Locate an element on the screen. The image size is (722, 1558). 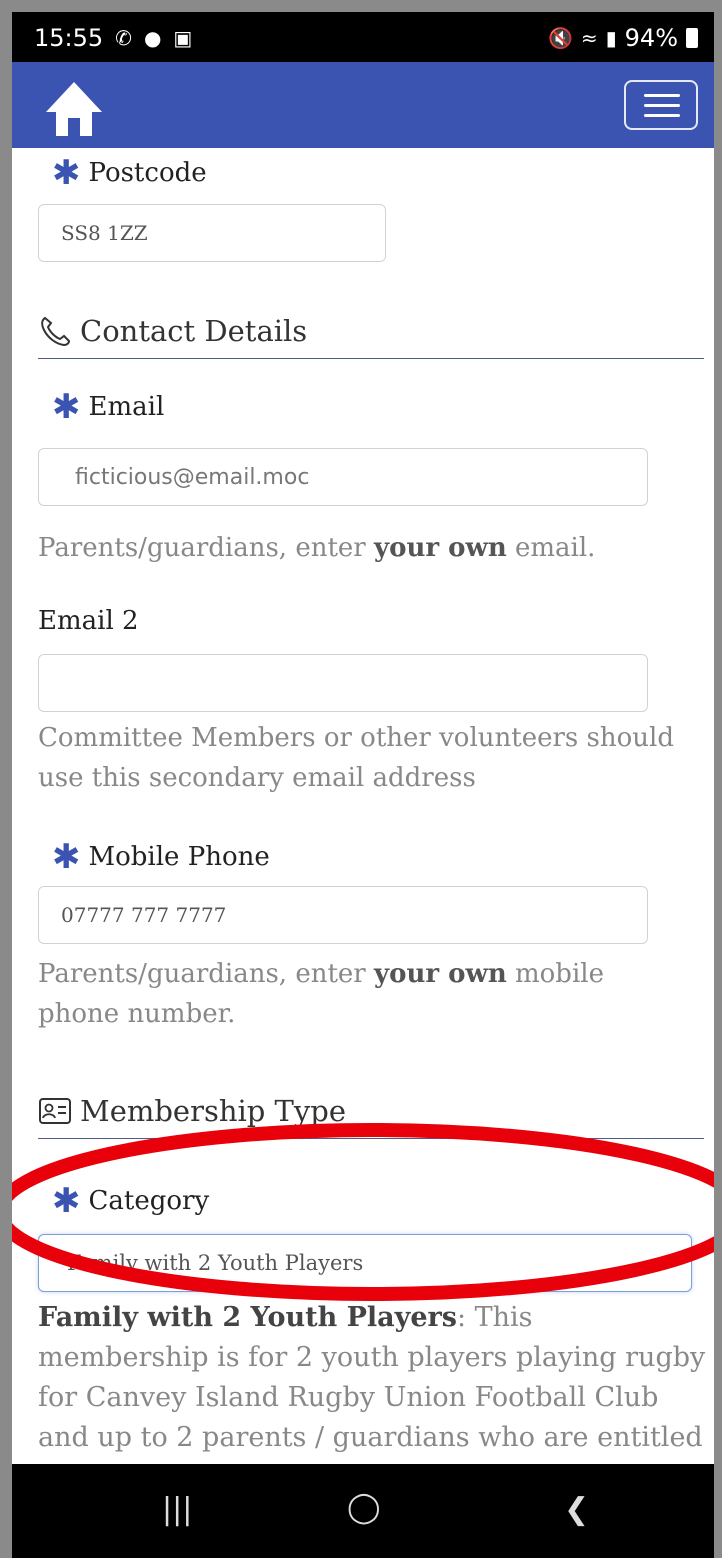
email2-input is located at coordinates (343, 683).